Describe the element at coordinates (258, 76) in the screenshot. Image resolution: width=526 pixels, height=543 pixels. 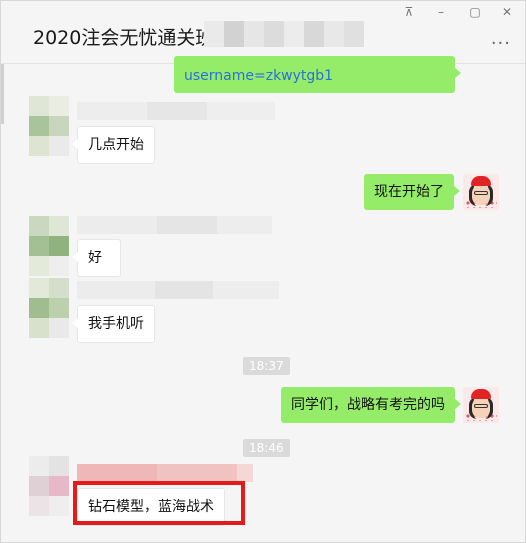
I see `message-link: username=zkwytgb1` at that location.